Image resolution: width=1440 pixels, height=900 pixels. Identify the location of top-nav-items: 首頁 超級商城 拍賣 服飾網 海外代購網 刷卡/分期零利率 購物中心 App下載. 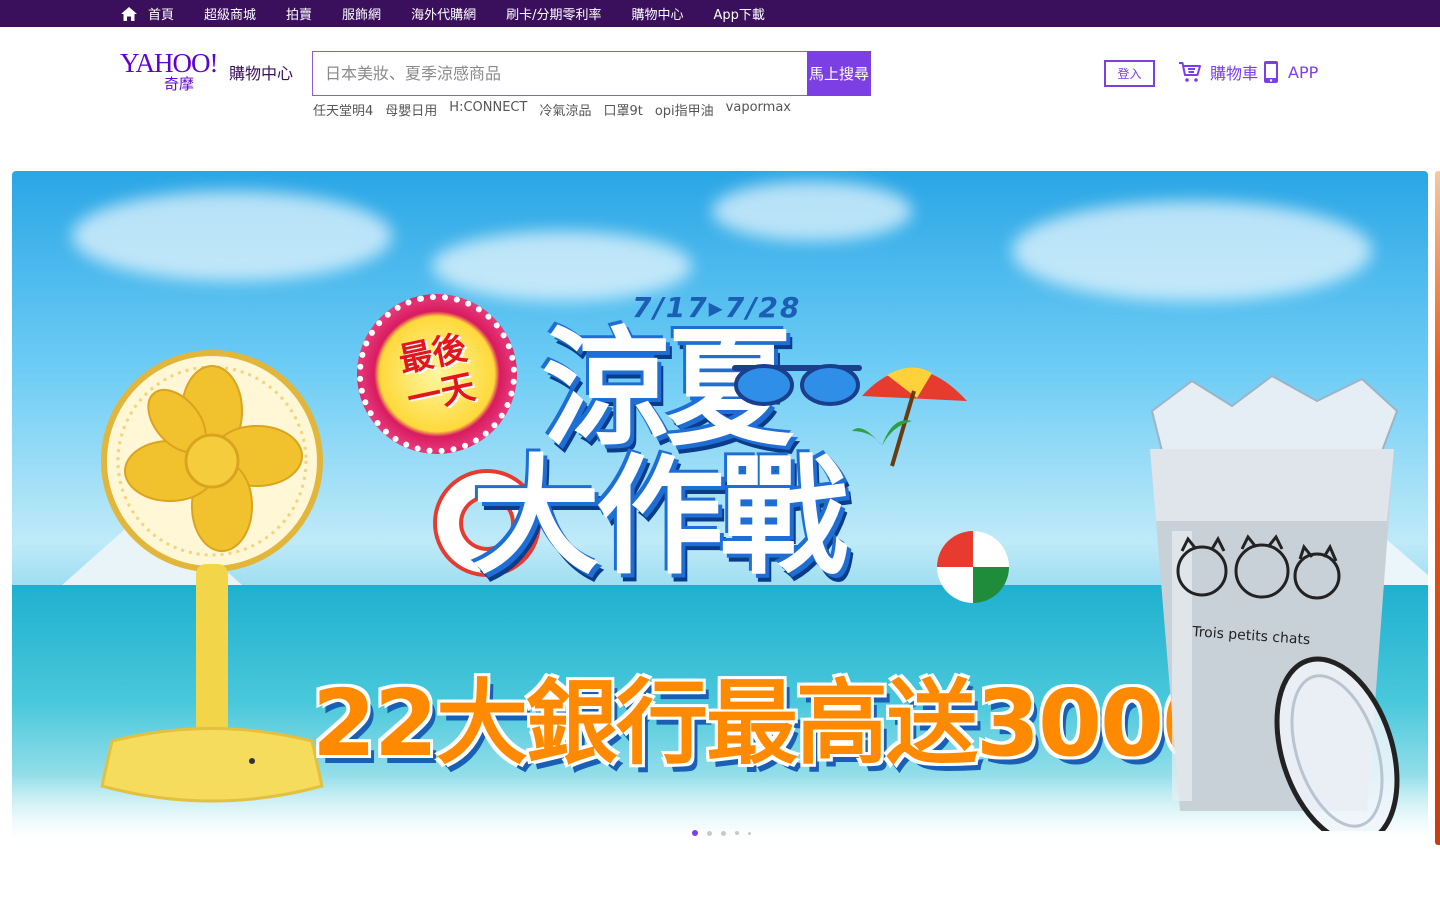
(457, 13).